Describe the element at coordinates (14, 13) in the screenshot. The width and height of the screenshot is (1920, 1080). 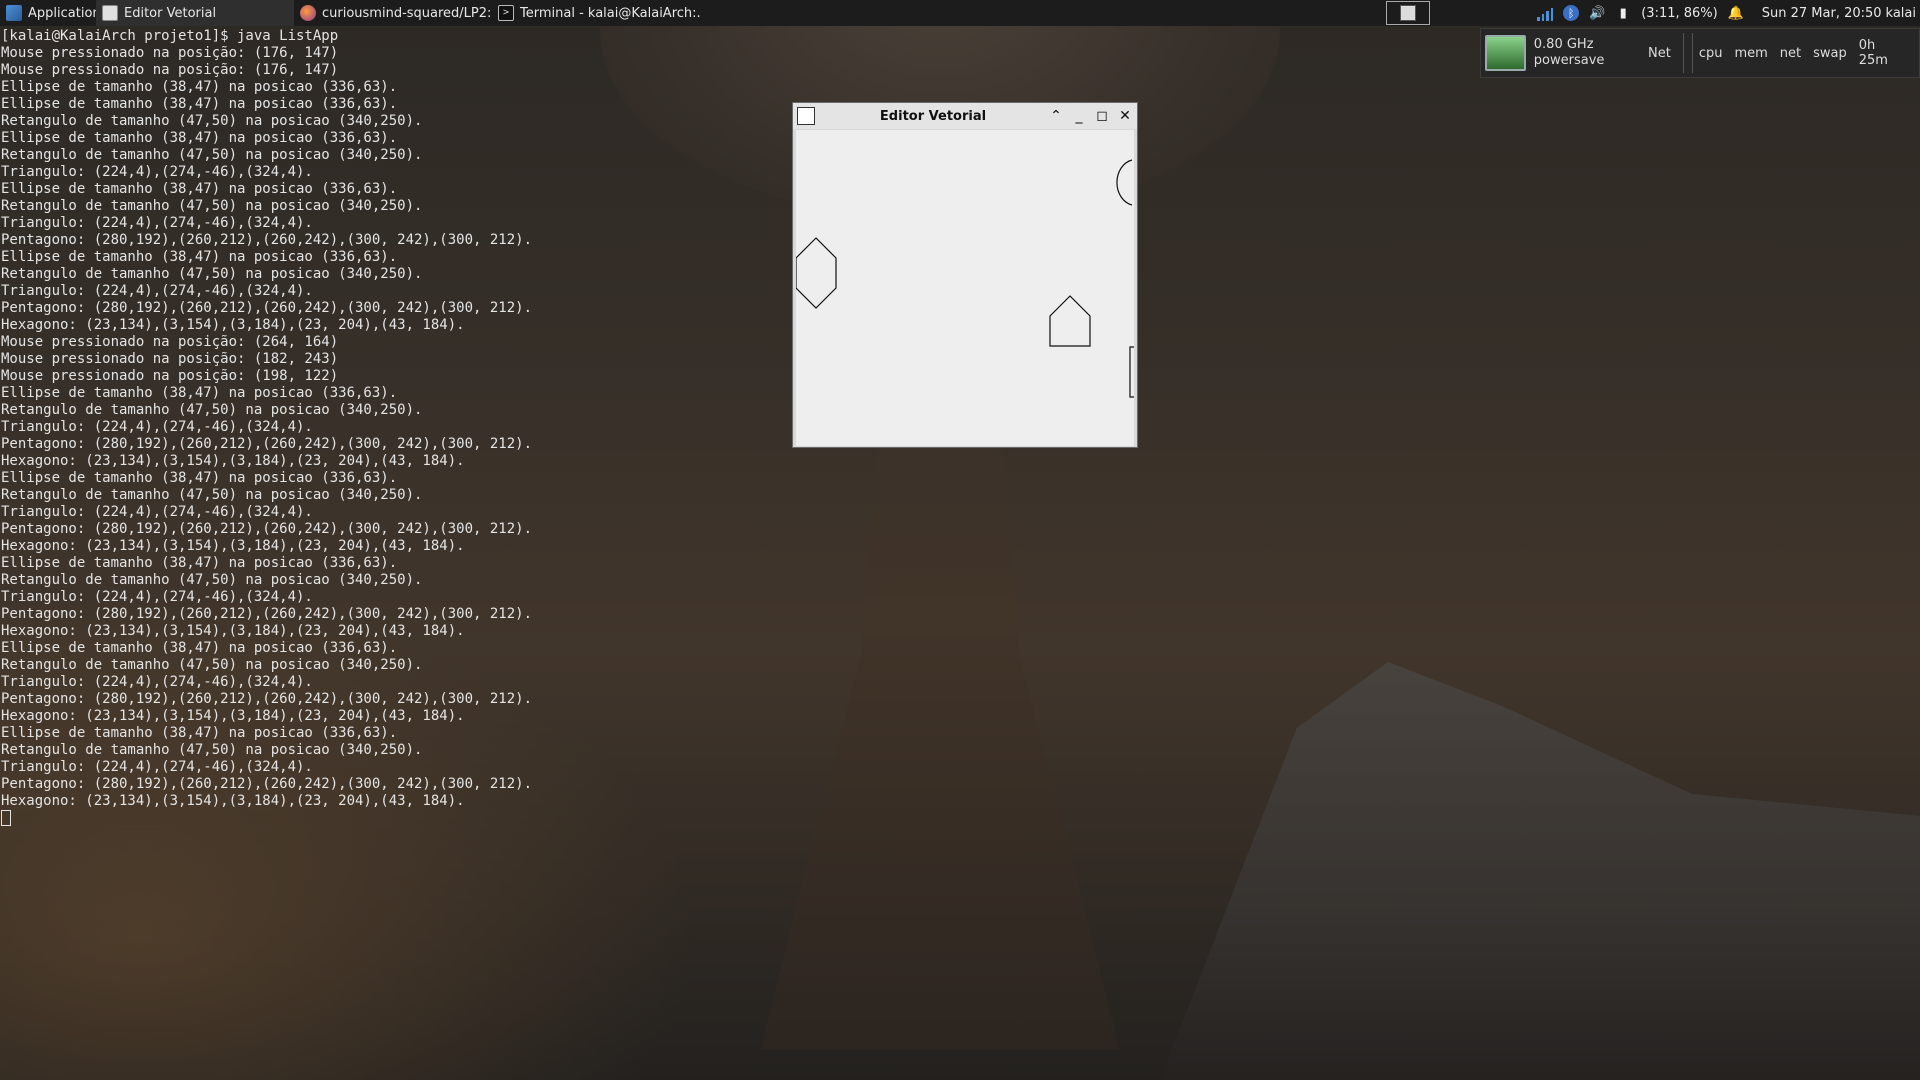
I see `xfce-menu-icon` at that location.